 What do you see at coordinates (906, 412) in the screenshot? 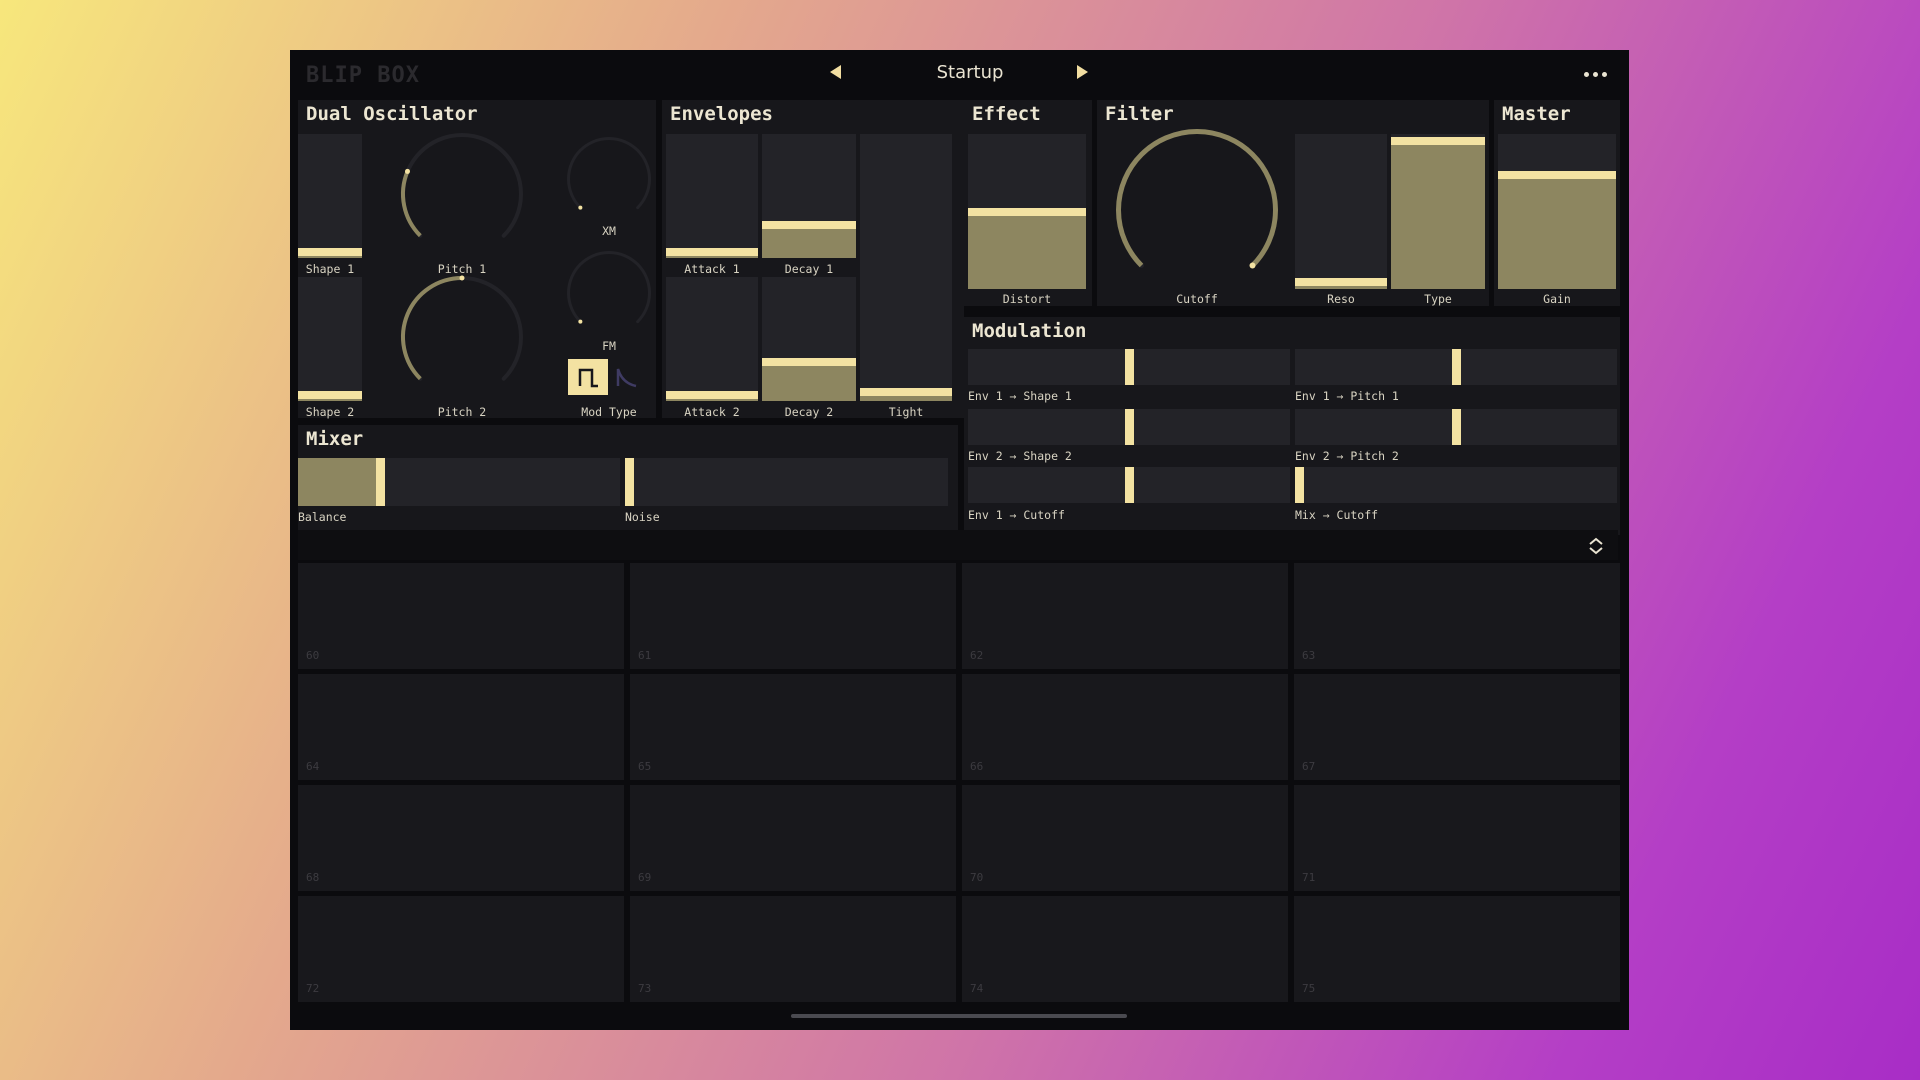
I see `tight-label: Tight` at bounding box center [906, 412].